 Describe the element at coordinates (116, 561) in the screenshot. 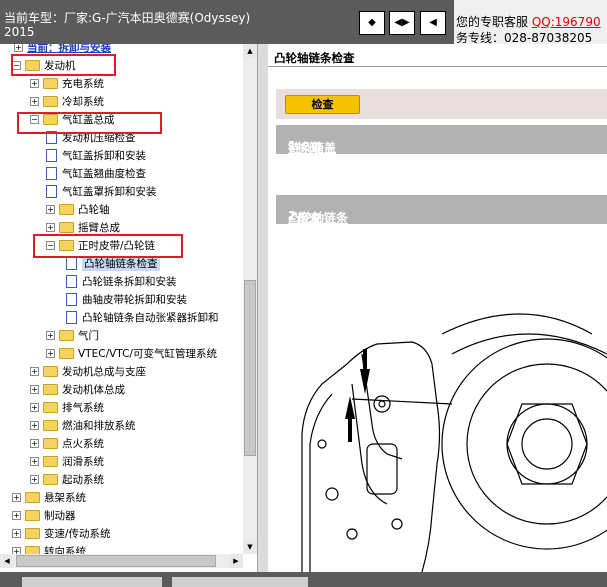

I see `scroll-thumb-horizontal` at that location.